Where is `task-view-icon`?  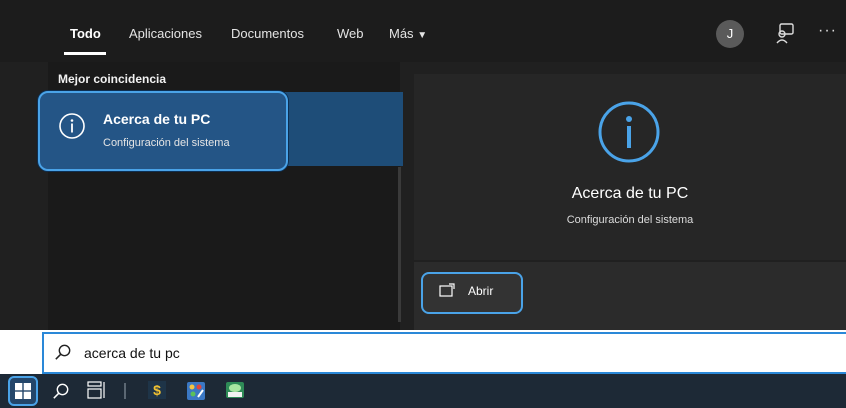 task-view-icon is located at coordinates (96, 390).